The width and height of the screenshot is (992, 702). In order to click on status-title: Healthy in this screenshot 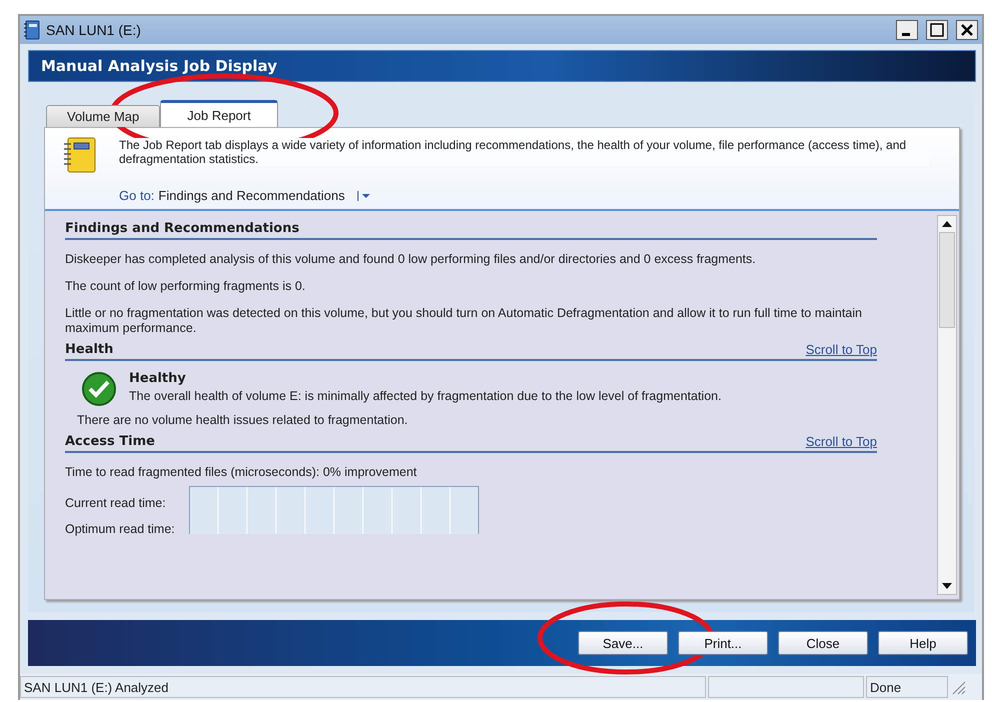, I will do `click(158, 378)`.